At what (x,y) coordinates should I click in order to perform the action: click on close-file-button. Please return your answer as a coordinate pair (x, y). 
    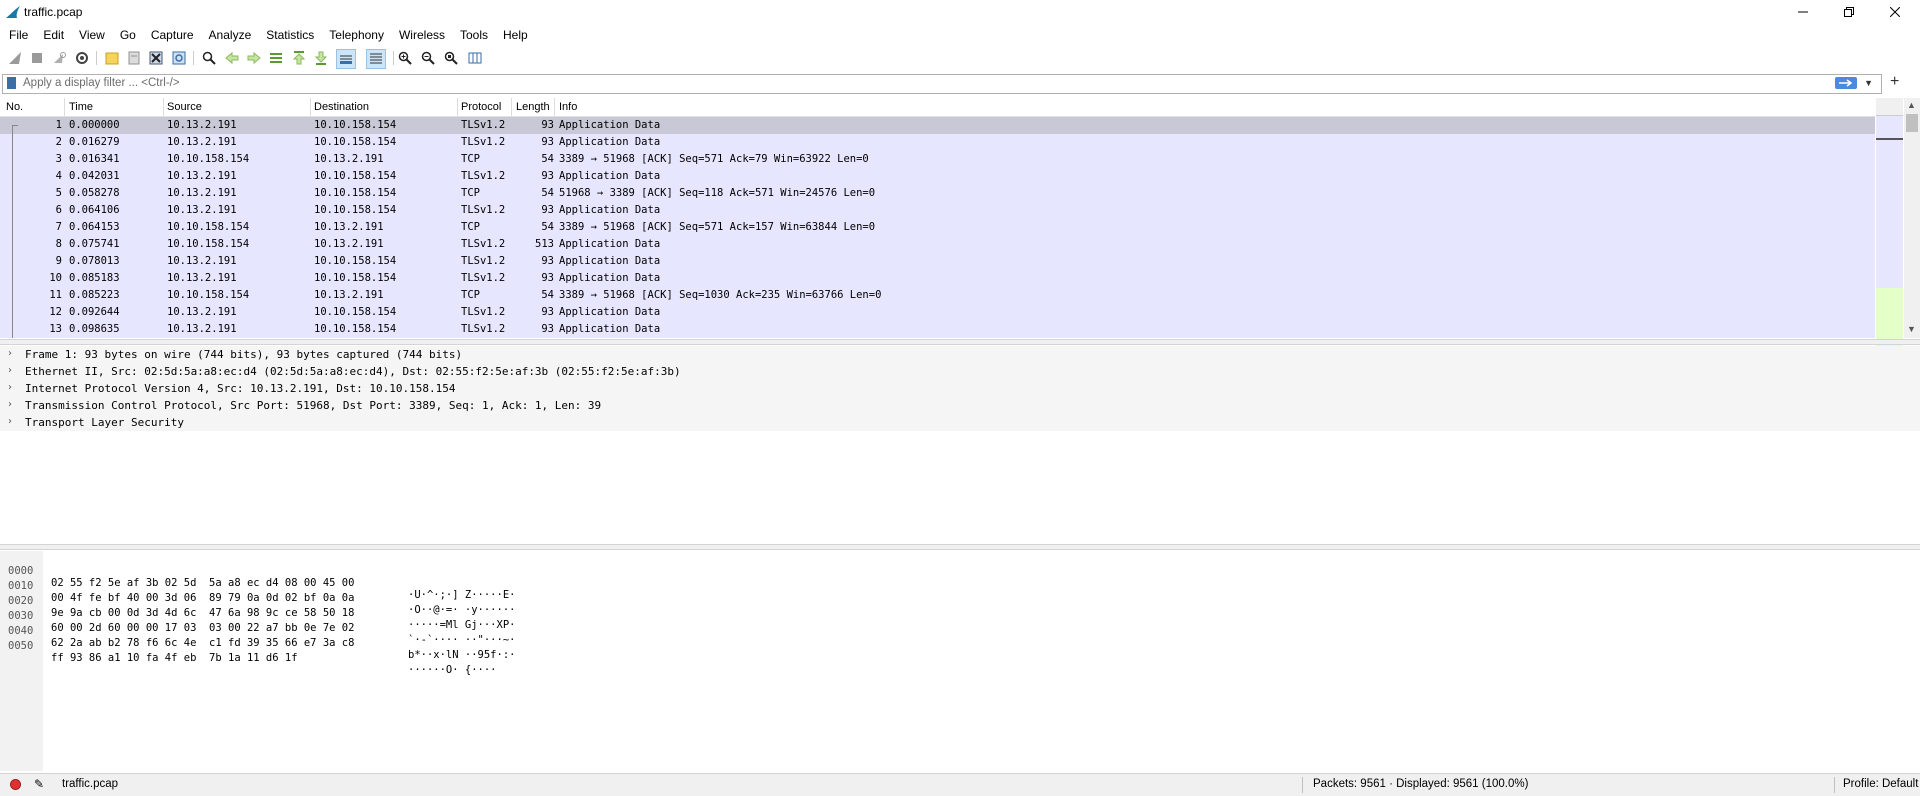
    Looking at the image, I should click on (156, 58).